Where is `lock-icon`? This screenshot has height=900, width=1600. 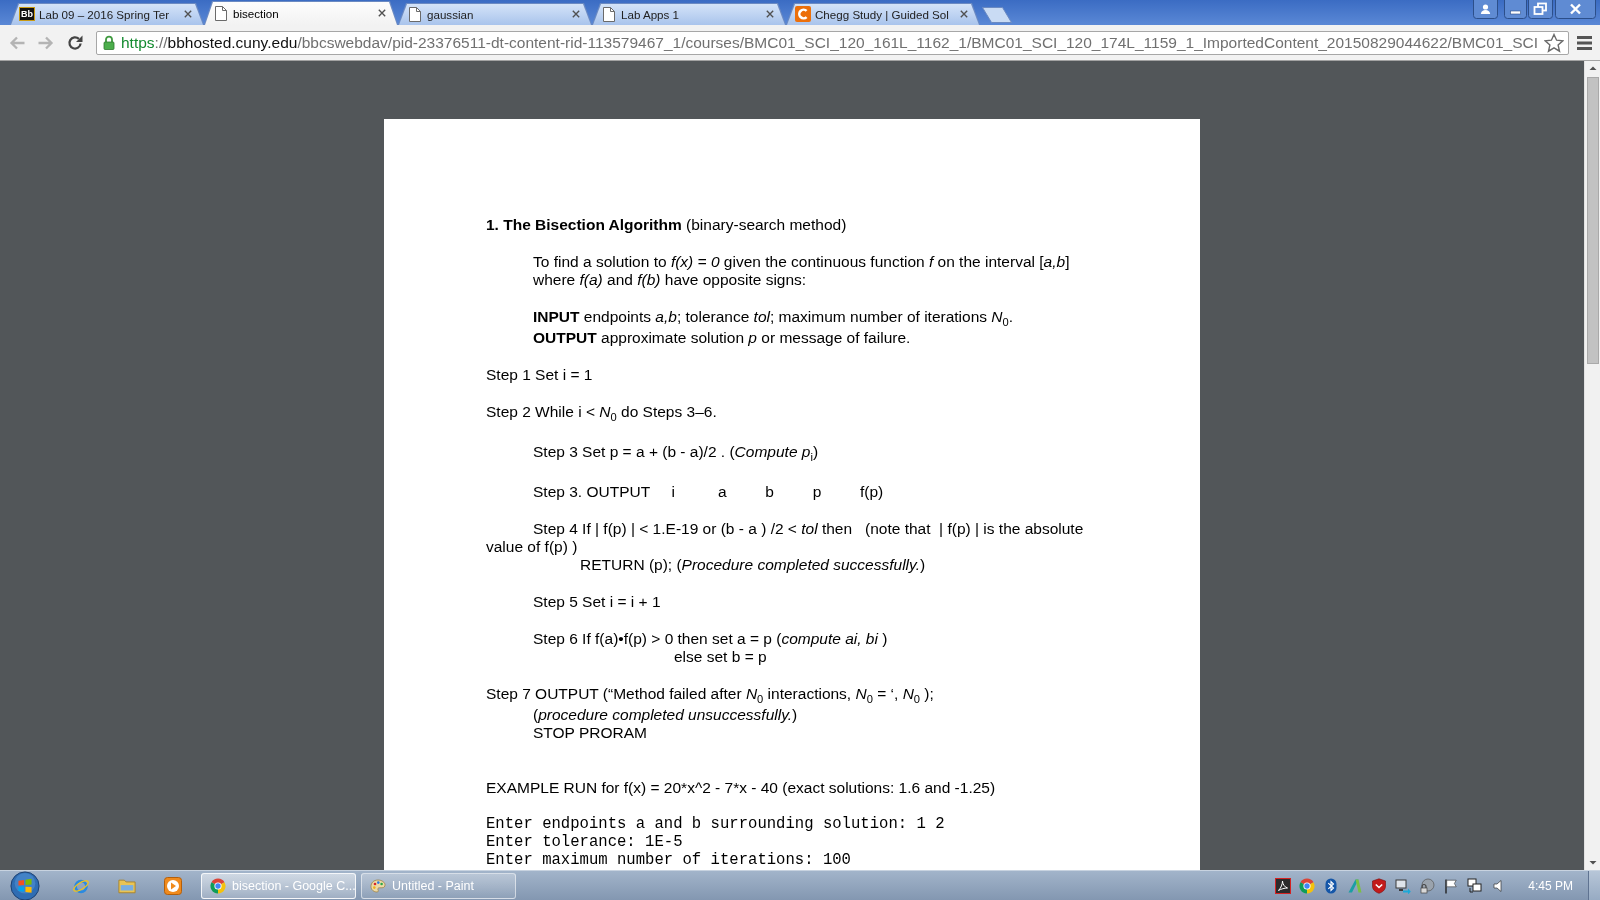
lock-icon is located at coordinates (1427, 885).